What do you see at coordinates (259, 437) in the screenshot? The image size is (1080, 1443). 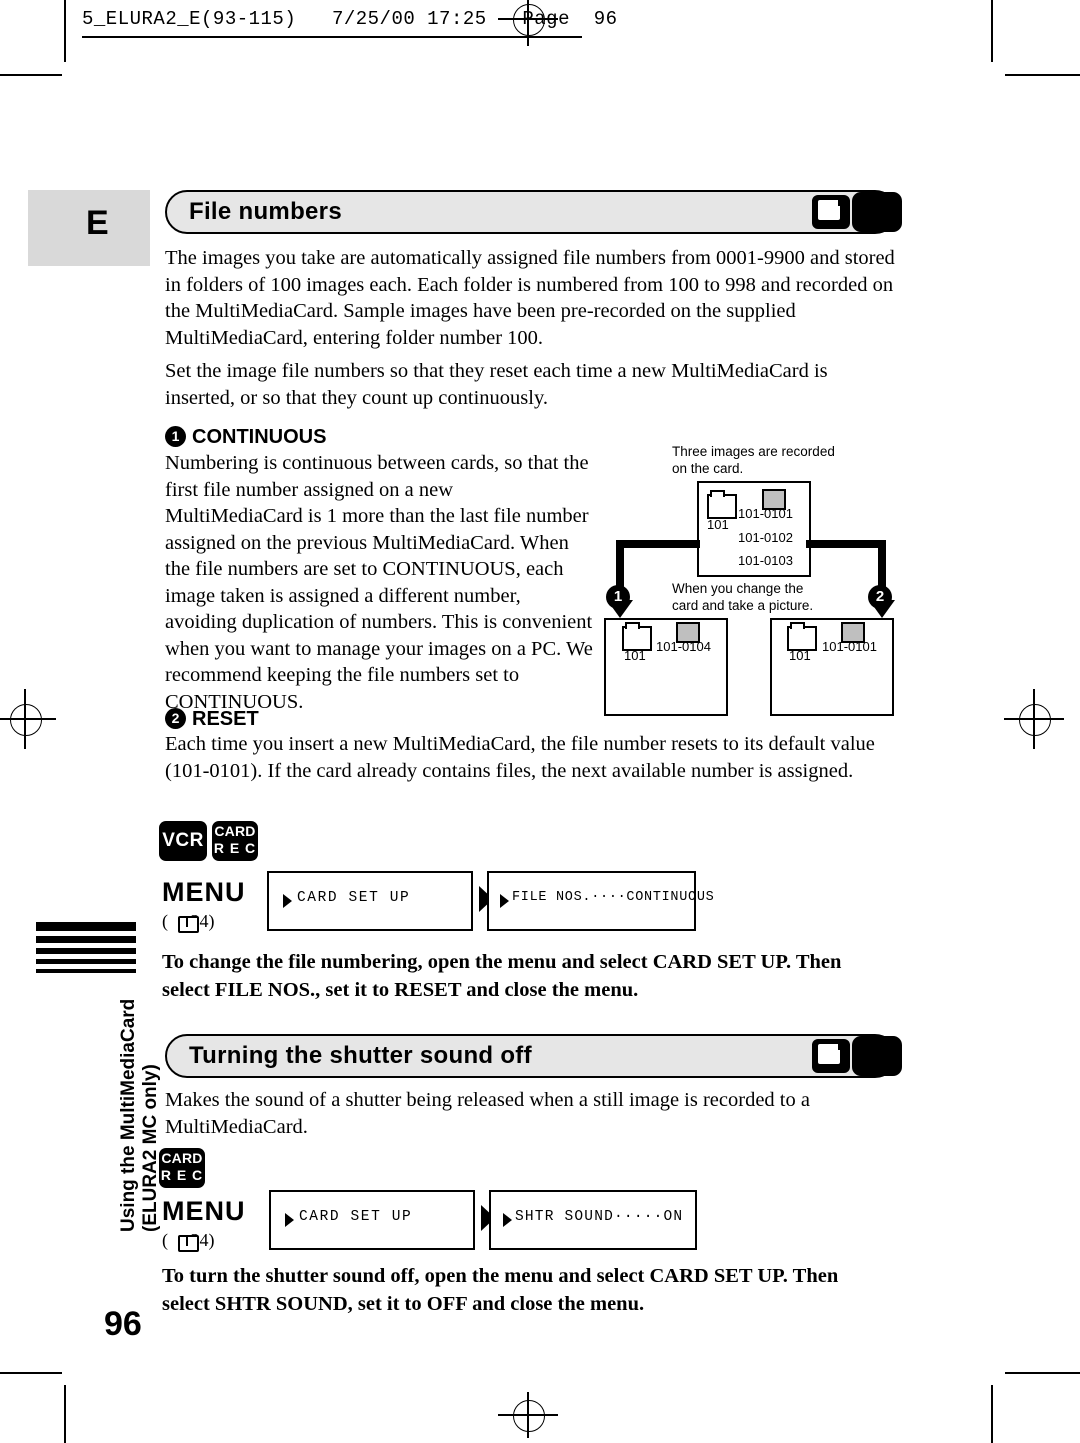 I see `item-1-heading: CONTINUOUS` at bounding box center [259, 437].